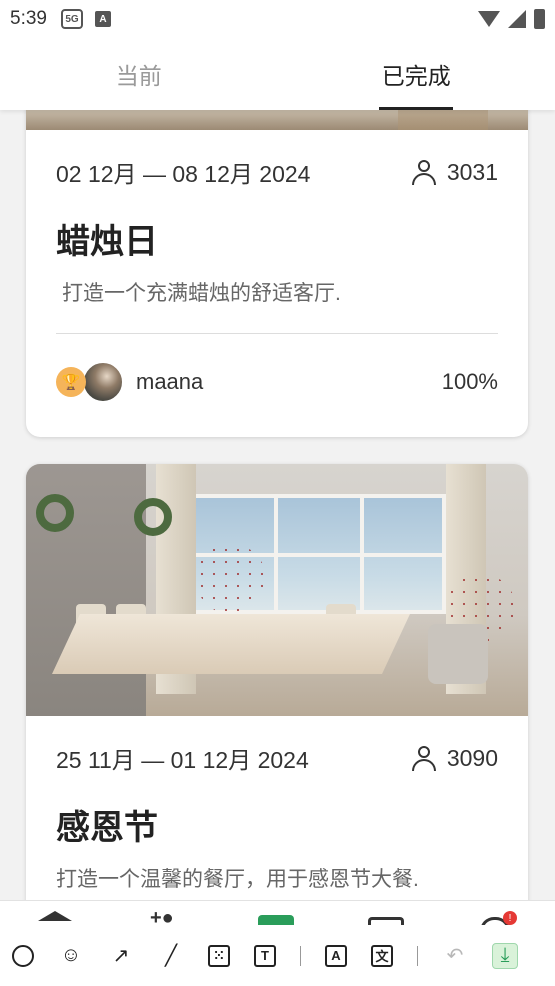 This screenshot has width=555, height=986. I want to click on winner-row: 🏆 maana 100%, so click(277, 382).